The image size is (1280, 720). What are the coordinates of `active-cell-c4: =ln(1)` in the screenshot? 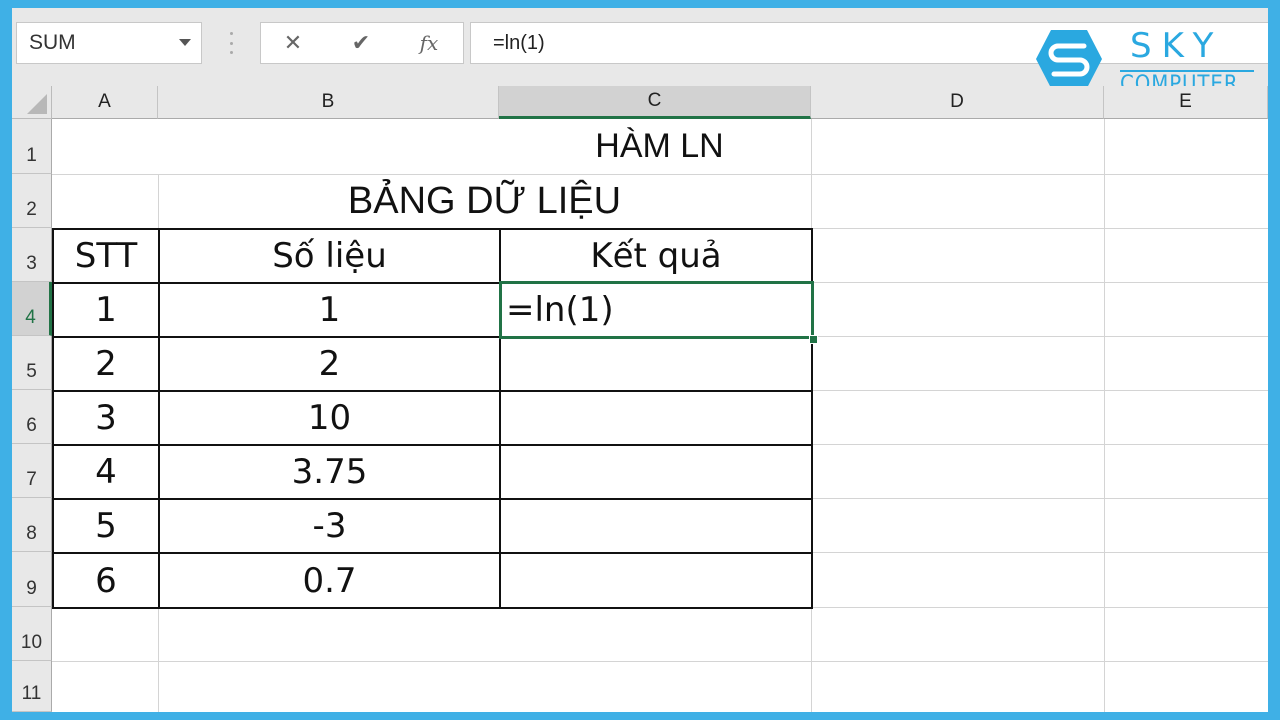 It's located at (656, 310).